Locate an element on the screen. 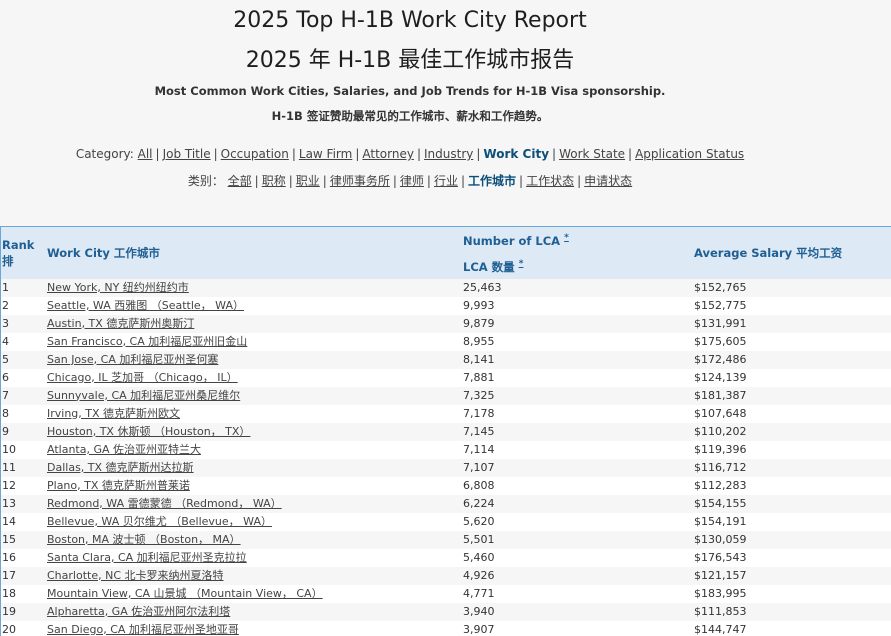 This screenshot has width=891, height=636. category-zh-link-4: 律师 is located at coordinates (412, 181).